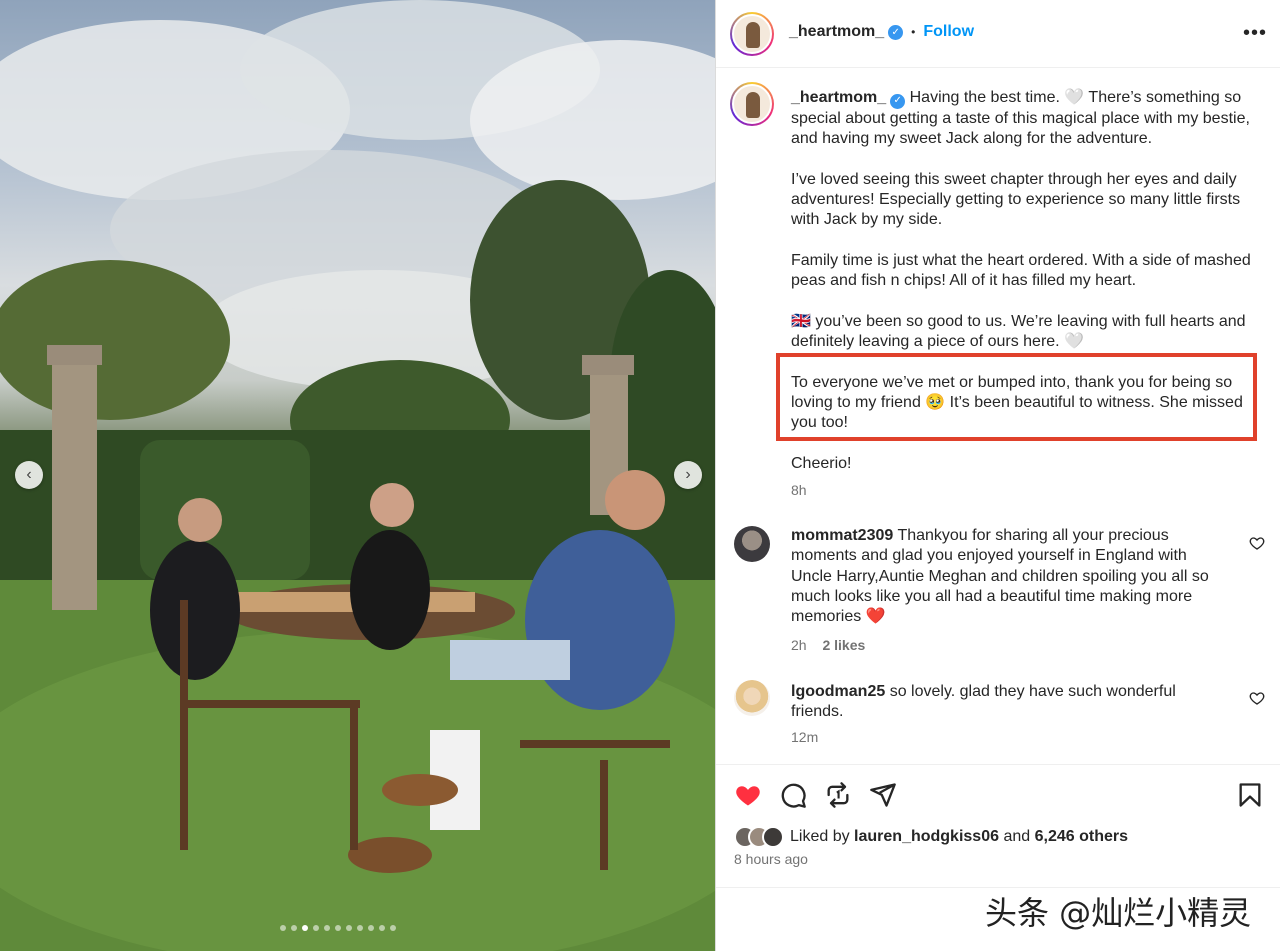  What do you see at coordinates (752, 104) in the screenshot?
I see `caption-author-avatar` at bounding box center [752, 104].